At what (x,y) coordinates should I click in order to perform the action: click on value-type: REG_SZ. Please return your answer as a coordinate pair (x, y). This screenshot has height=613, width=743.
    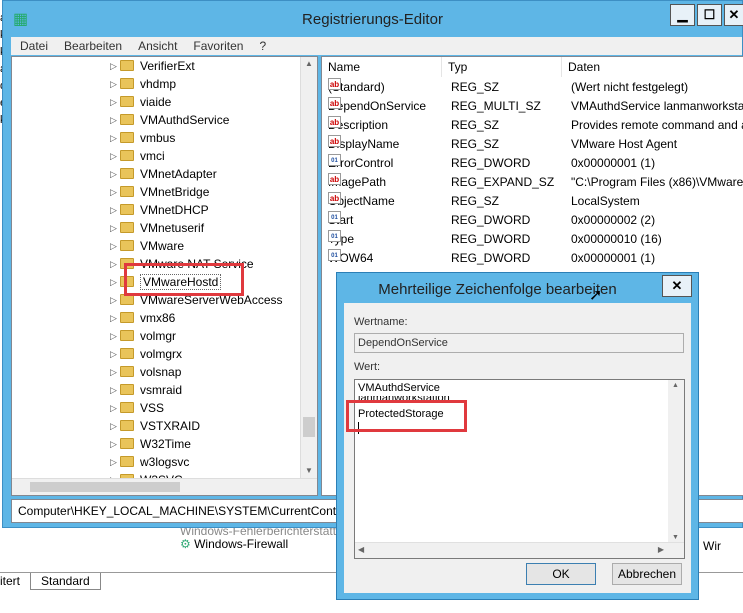
    Looking at the image, I should click on (475, 144).